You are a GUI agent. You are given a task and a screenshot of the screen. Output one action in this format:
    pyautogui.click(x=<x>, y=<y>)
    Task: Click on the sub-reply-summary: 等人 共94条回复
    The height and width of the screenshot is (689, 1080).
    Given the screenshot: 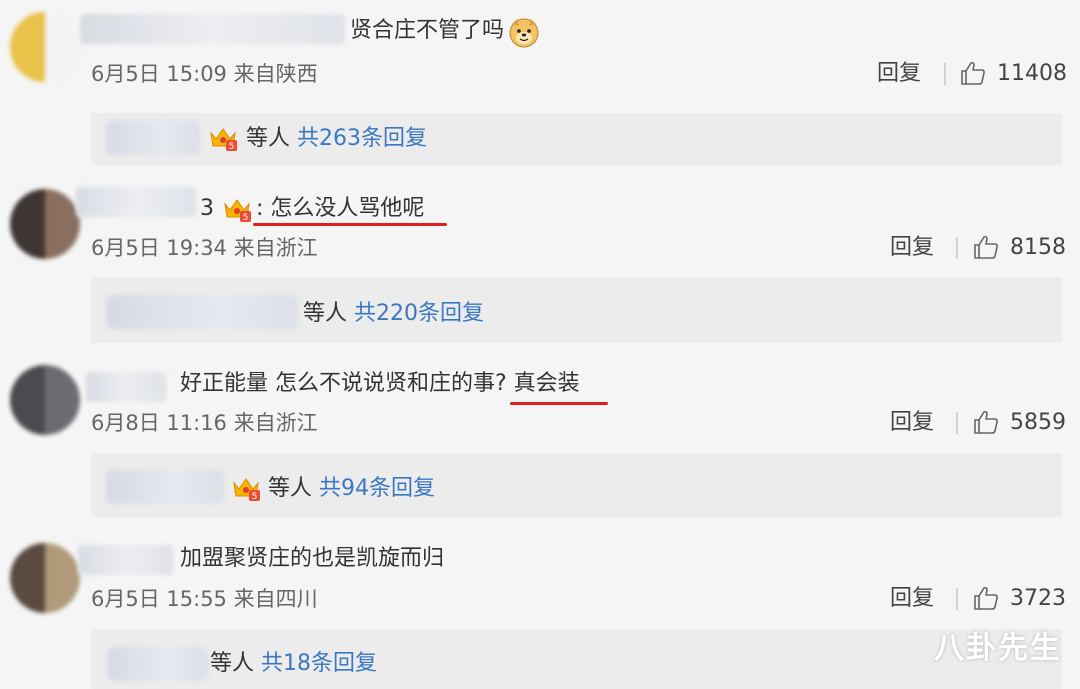 What is the action you would take?
    pyautogui.click(x=351, y=489)
    